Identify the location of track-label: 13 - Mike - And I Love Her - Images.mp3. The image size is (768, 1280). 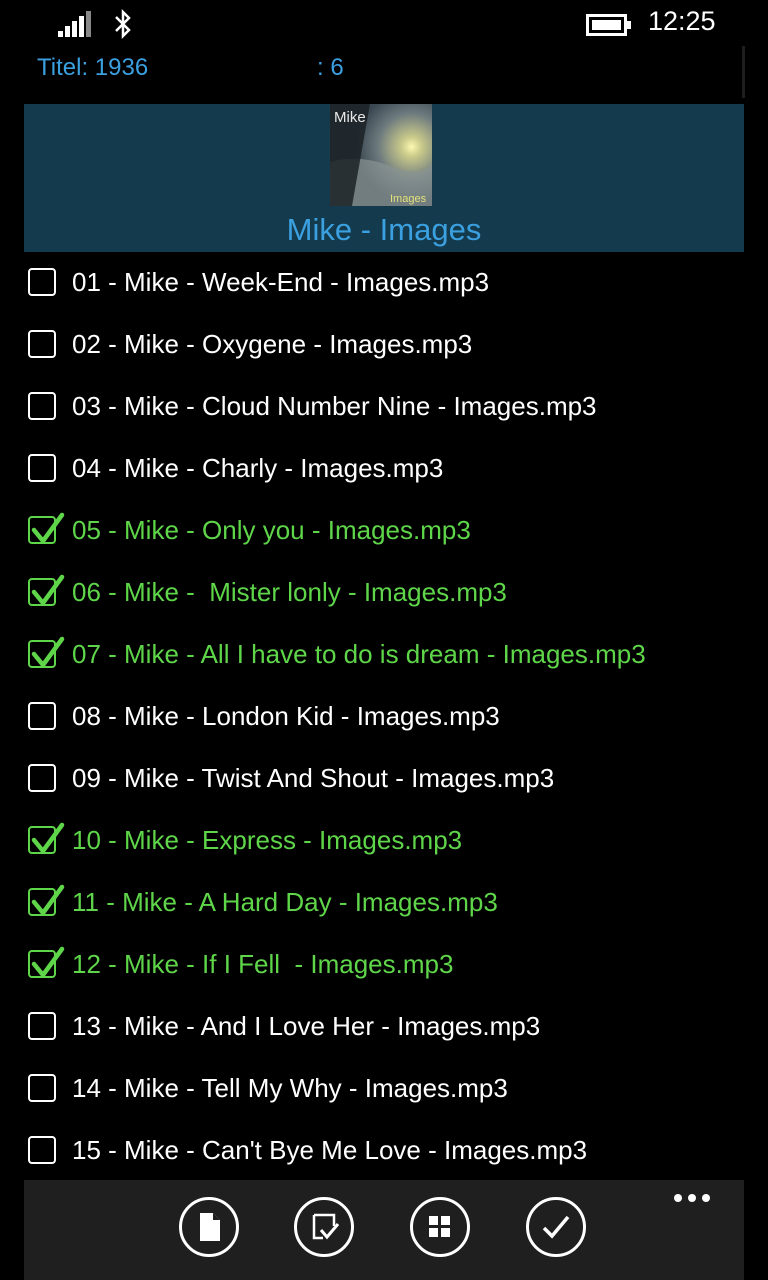
(306, 1026).